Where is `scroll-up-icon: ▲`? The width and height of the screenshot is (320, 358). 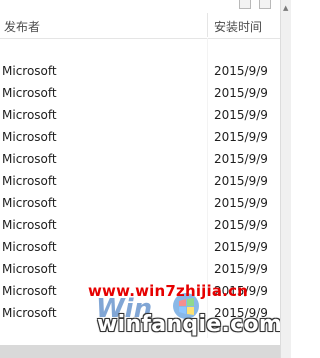
scroll-up-icon: ▲ is located at coordinates (285, 8).